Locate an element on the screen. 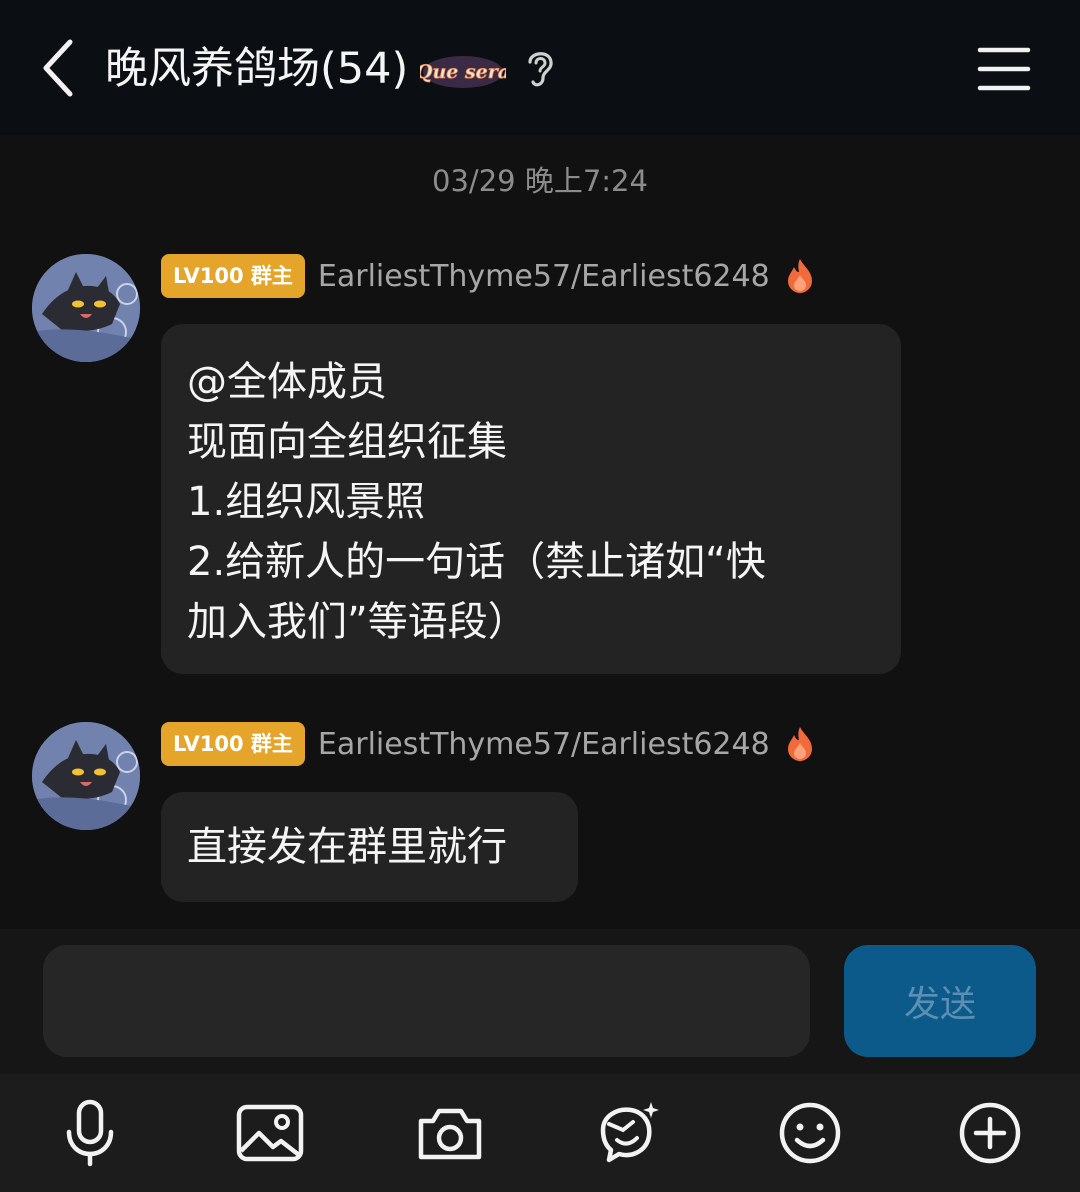  composer-bar: 发送 is located at coordinates (540, 1001).